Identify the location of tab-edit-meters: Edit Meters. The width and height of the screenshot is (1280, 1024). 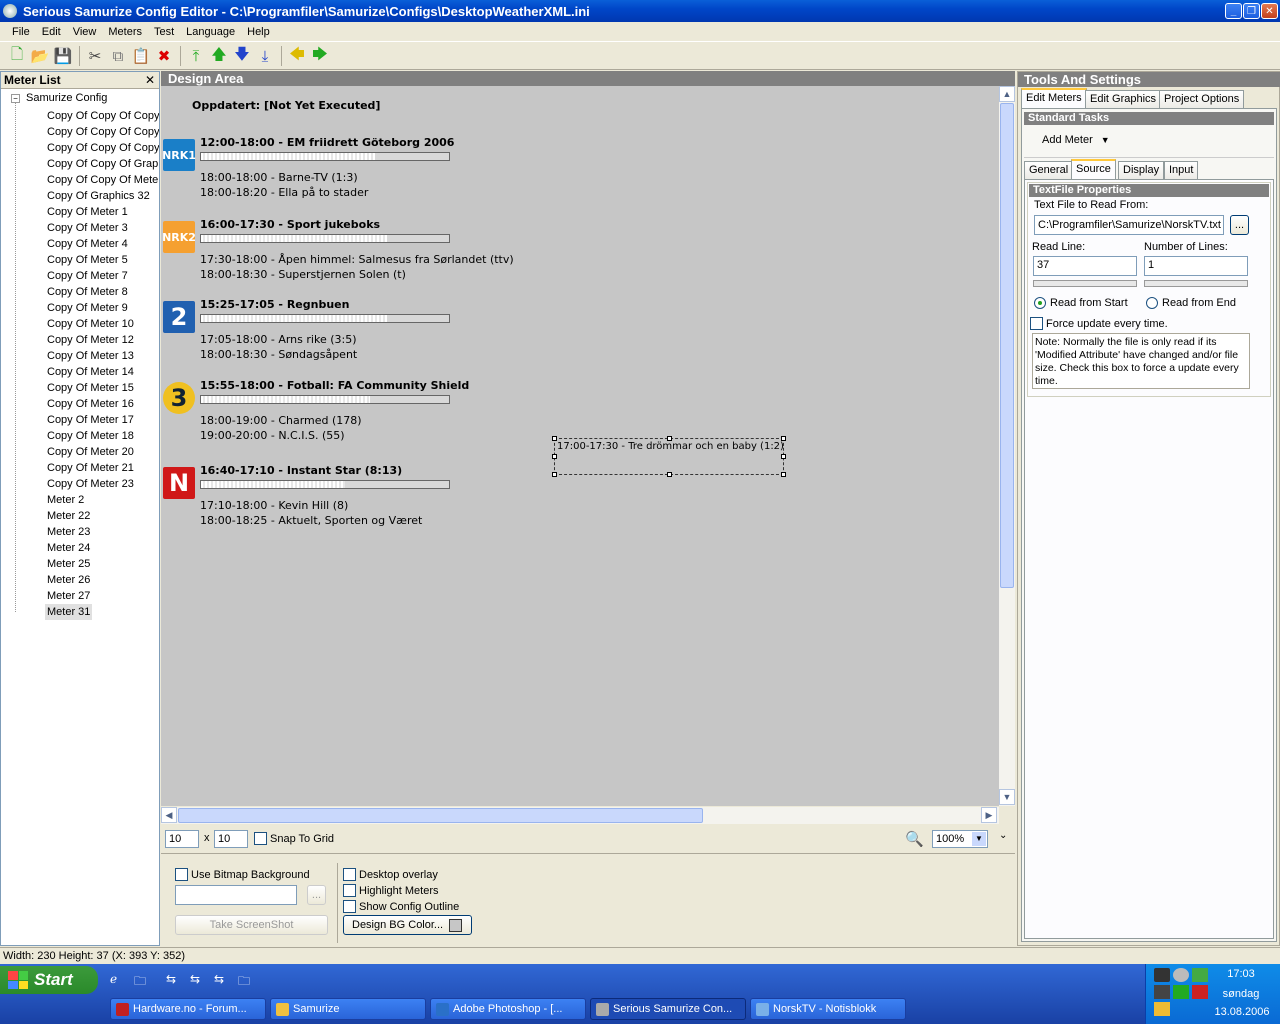
(1054, 98).